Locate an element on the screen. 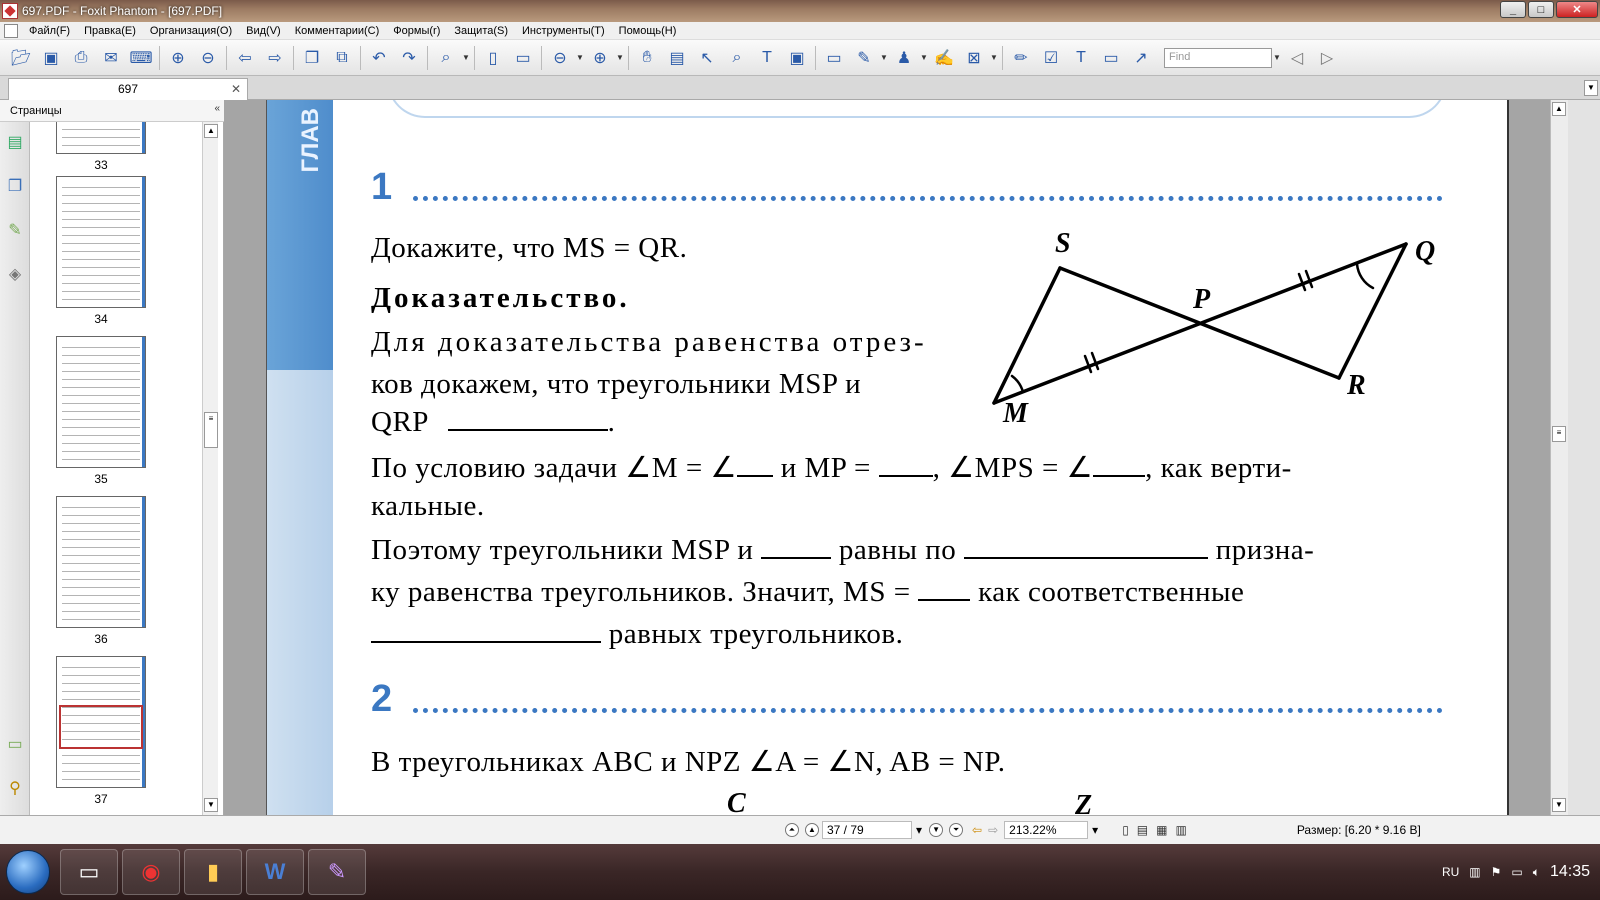  undo-icon: ↶ is located at coordinates (379, 58).